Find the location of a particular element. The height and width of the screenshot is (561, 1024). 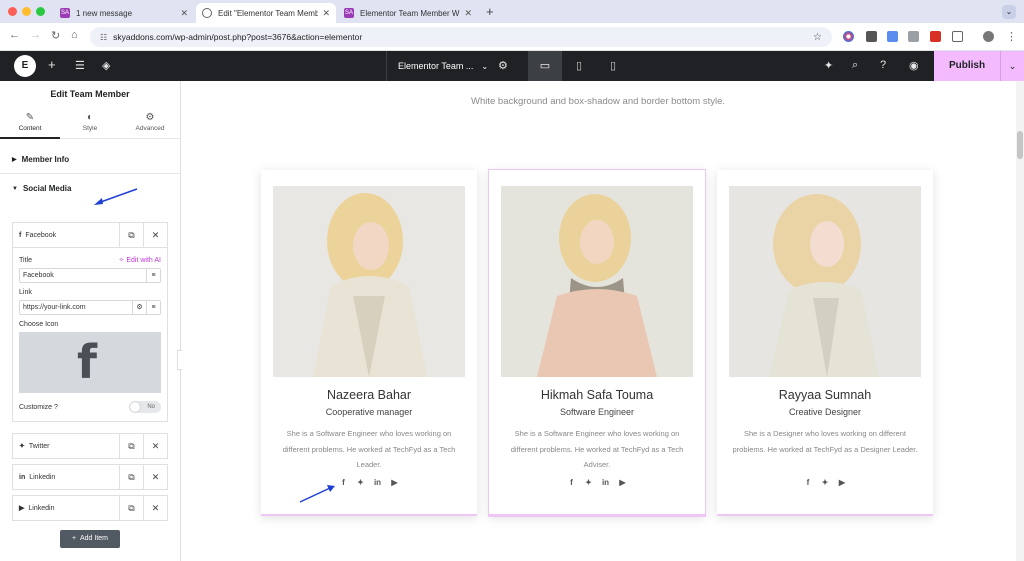

social-icons: f ✦ in ▶ is located at coordinates (597, 482).